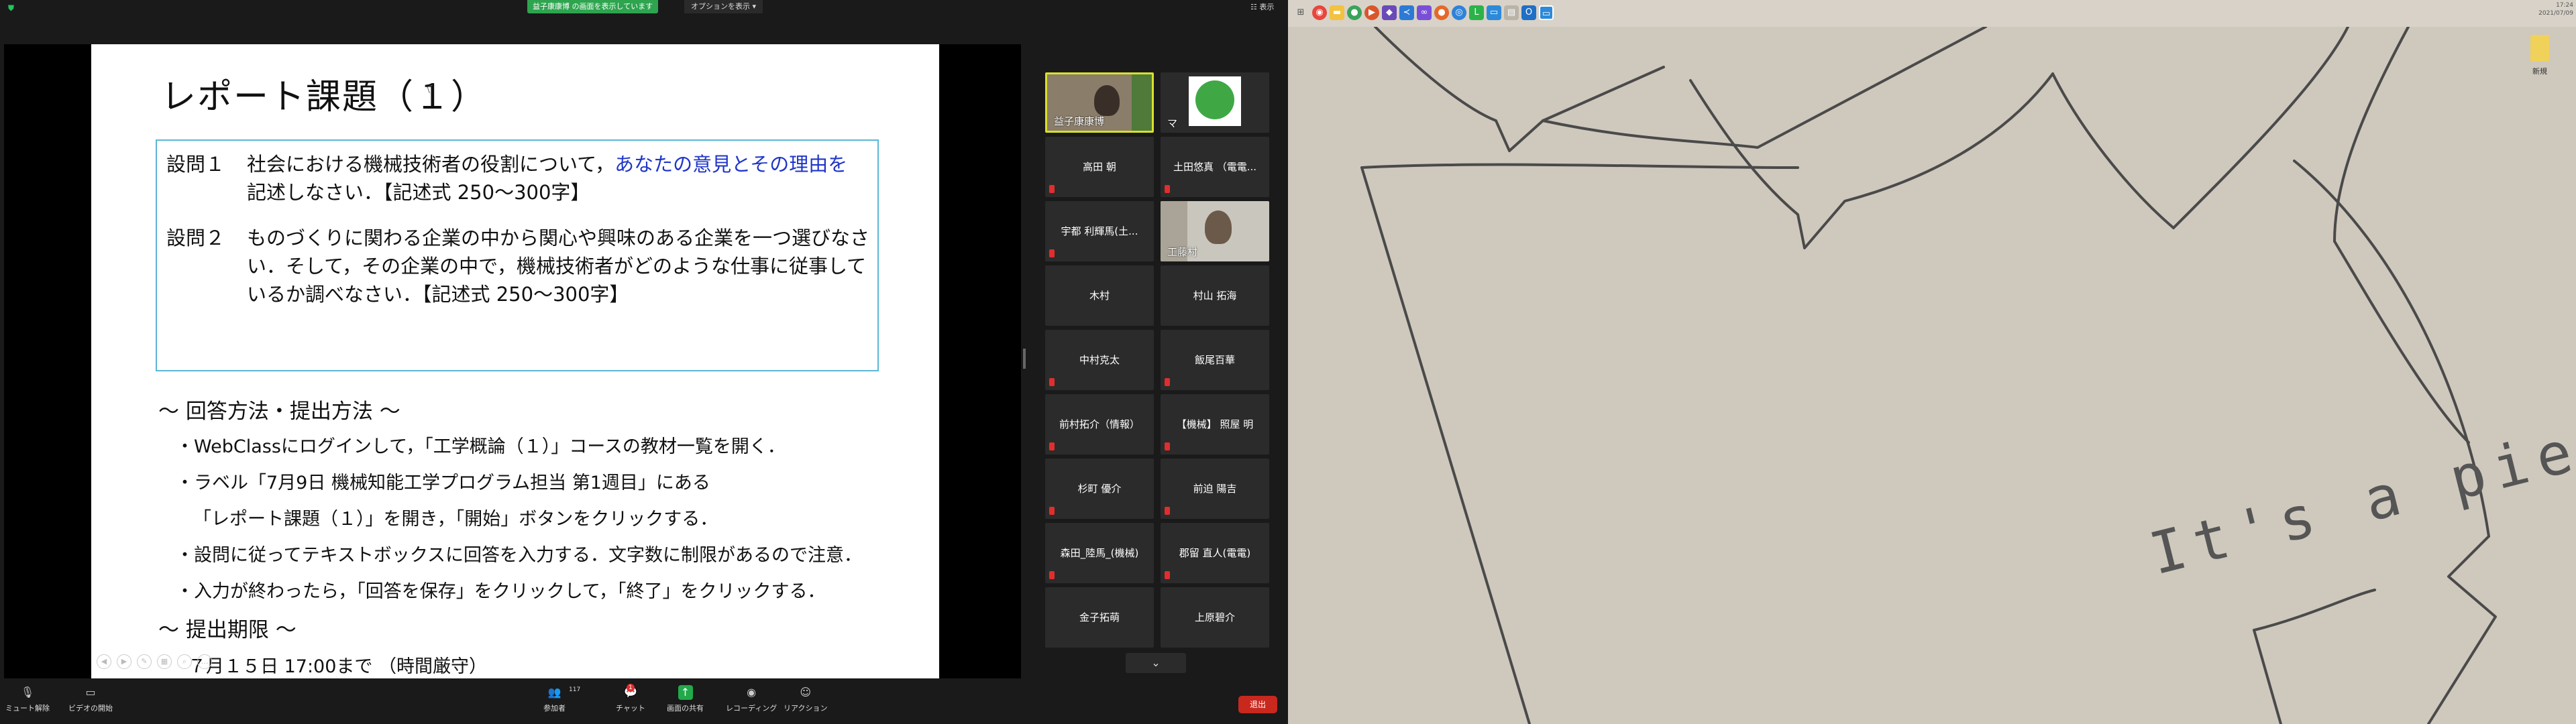  What do you see at coordinates (1337, 13) in the screenshot?
I see `file-explorer-icon: ▬` at bounding box center [1337, 13].